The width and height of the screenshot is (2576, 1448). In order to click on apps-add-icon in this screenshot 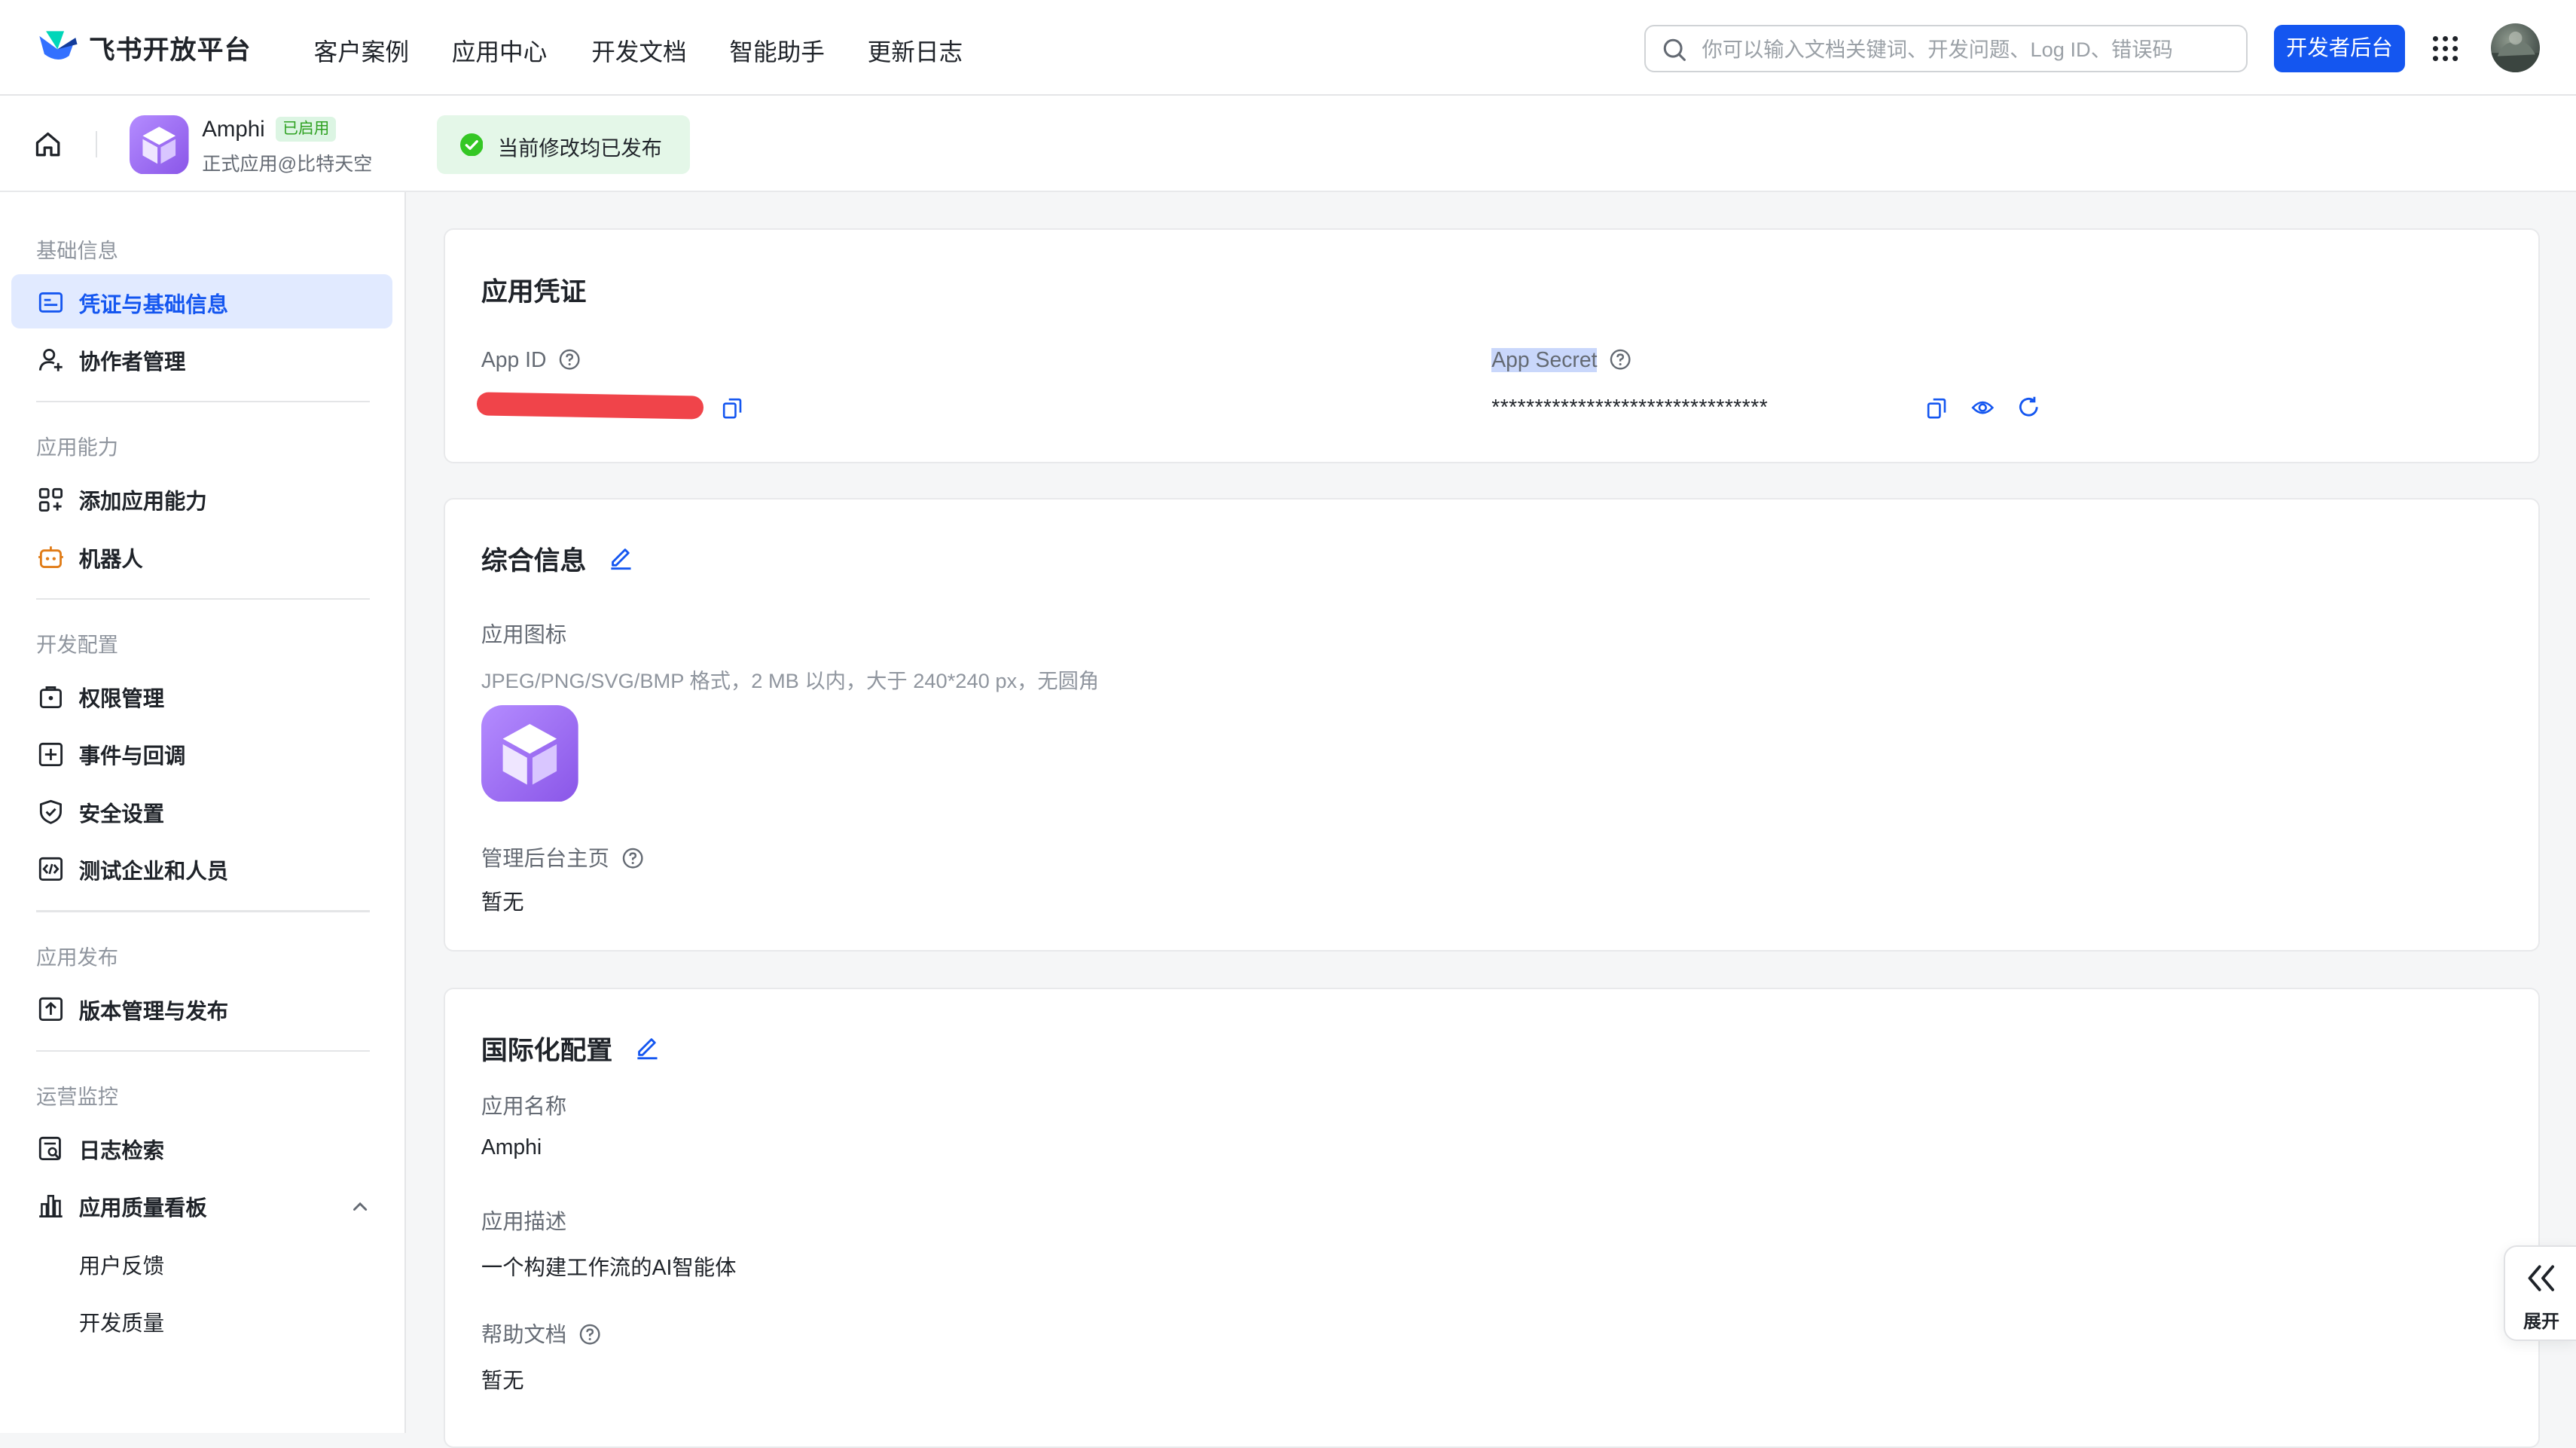, I will do `click(51, 499)`.